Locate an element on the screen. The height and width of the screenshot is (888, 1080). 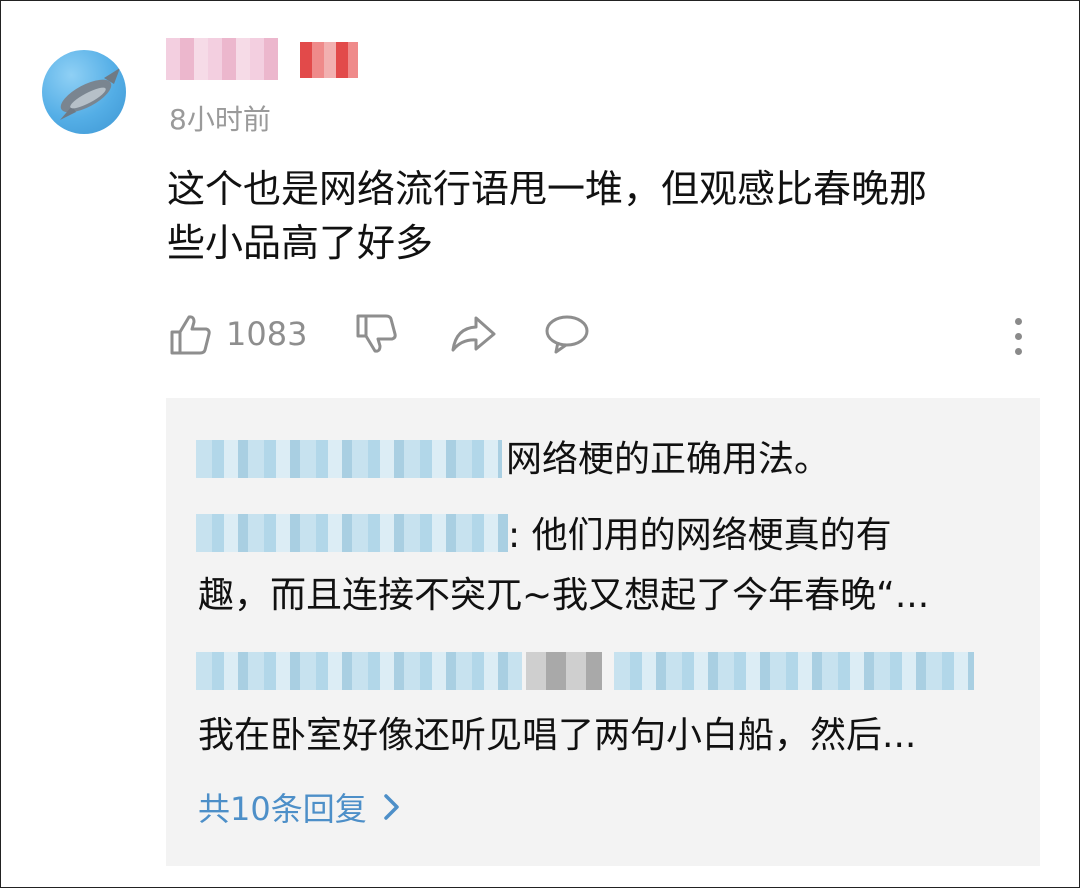
more-options-button is located at coordinates (1018, 338).